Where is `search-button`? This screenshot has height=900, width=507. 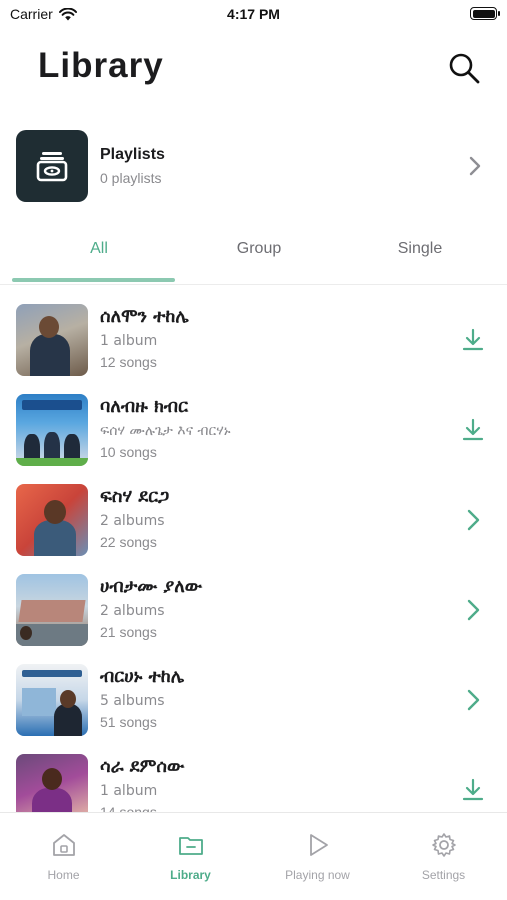 search-button is located at coordinates (464, 68).